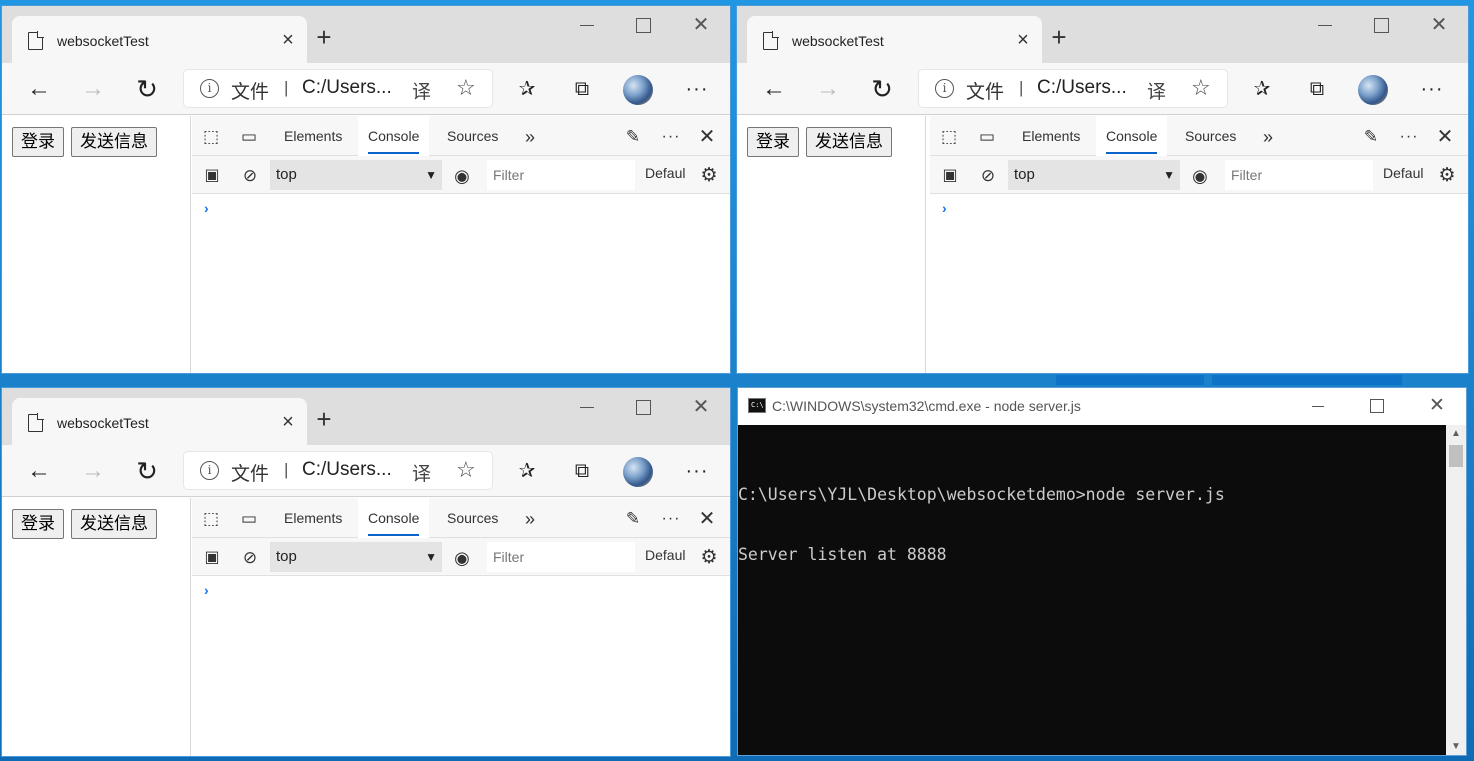 This screenshot has height=761, width=1474. Describe the element at coordinates (1319, 406) in the screenshot. I see `cmd-minimize-button` at that location.